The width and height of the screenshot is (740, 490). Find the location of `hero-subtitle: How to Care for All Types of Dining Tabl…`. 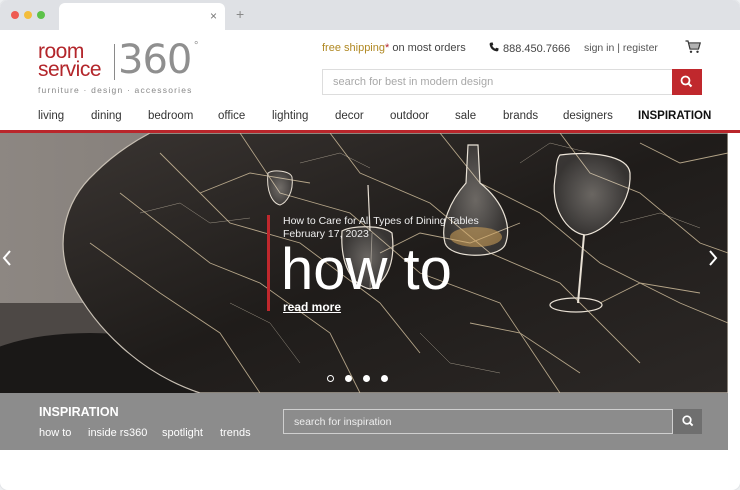

hero-subtitle: How to Care for All Types of Dining Tabl… is located at coordinates (381, 221).